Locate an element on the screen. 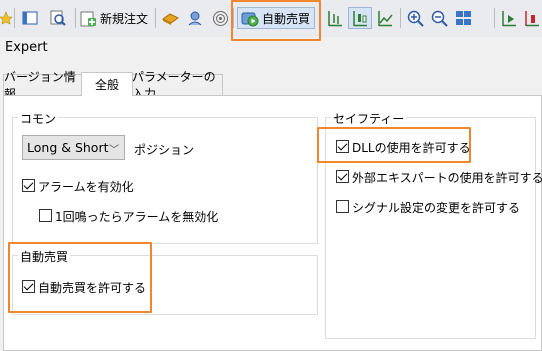 This screenshot has width=542, height=351. star-icon is located at coordinates (6, 18).